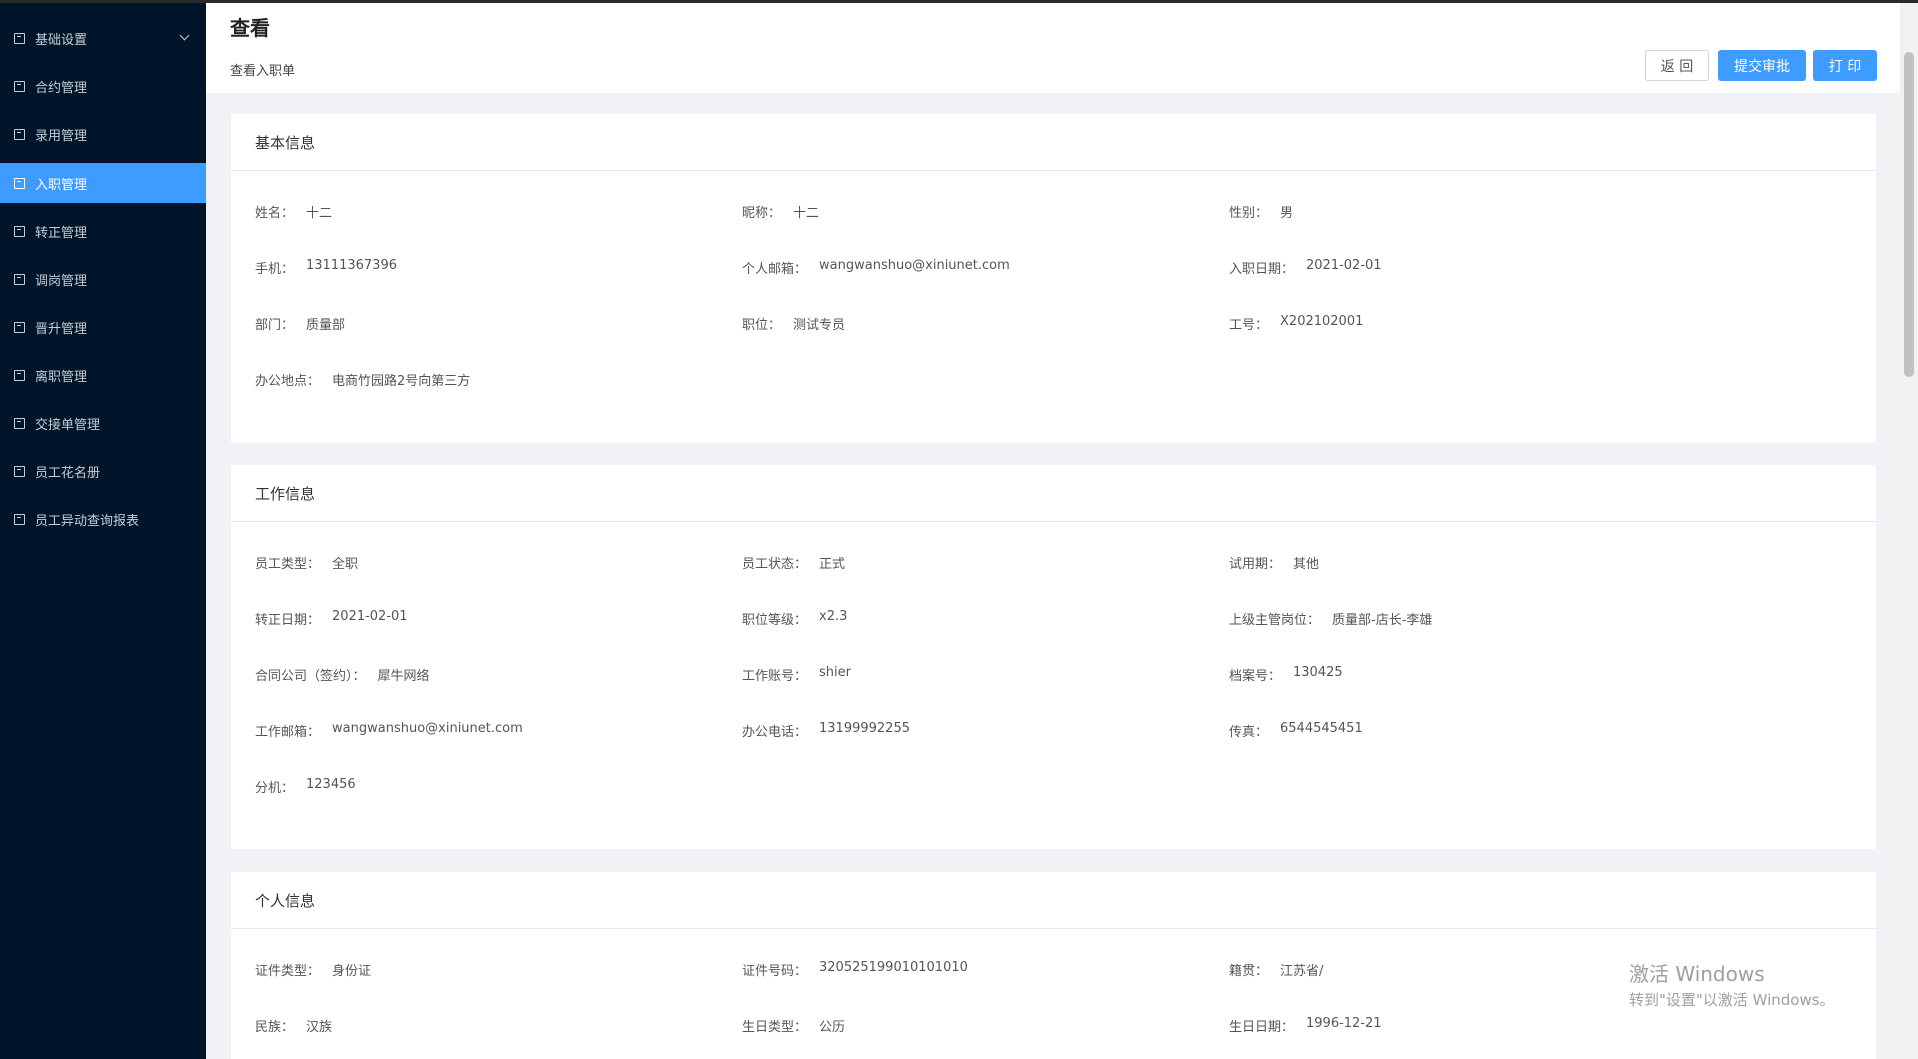  What do you see at coordinates (331, 784) in the screenshot?
I see `field-value: 123456` at bounding box center [331, 784].